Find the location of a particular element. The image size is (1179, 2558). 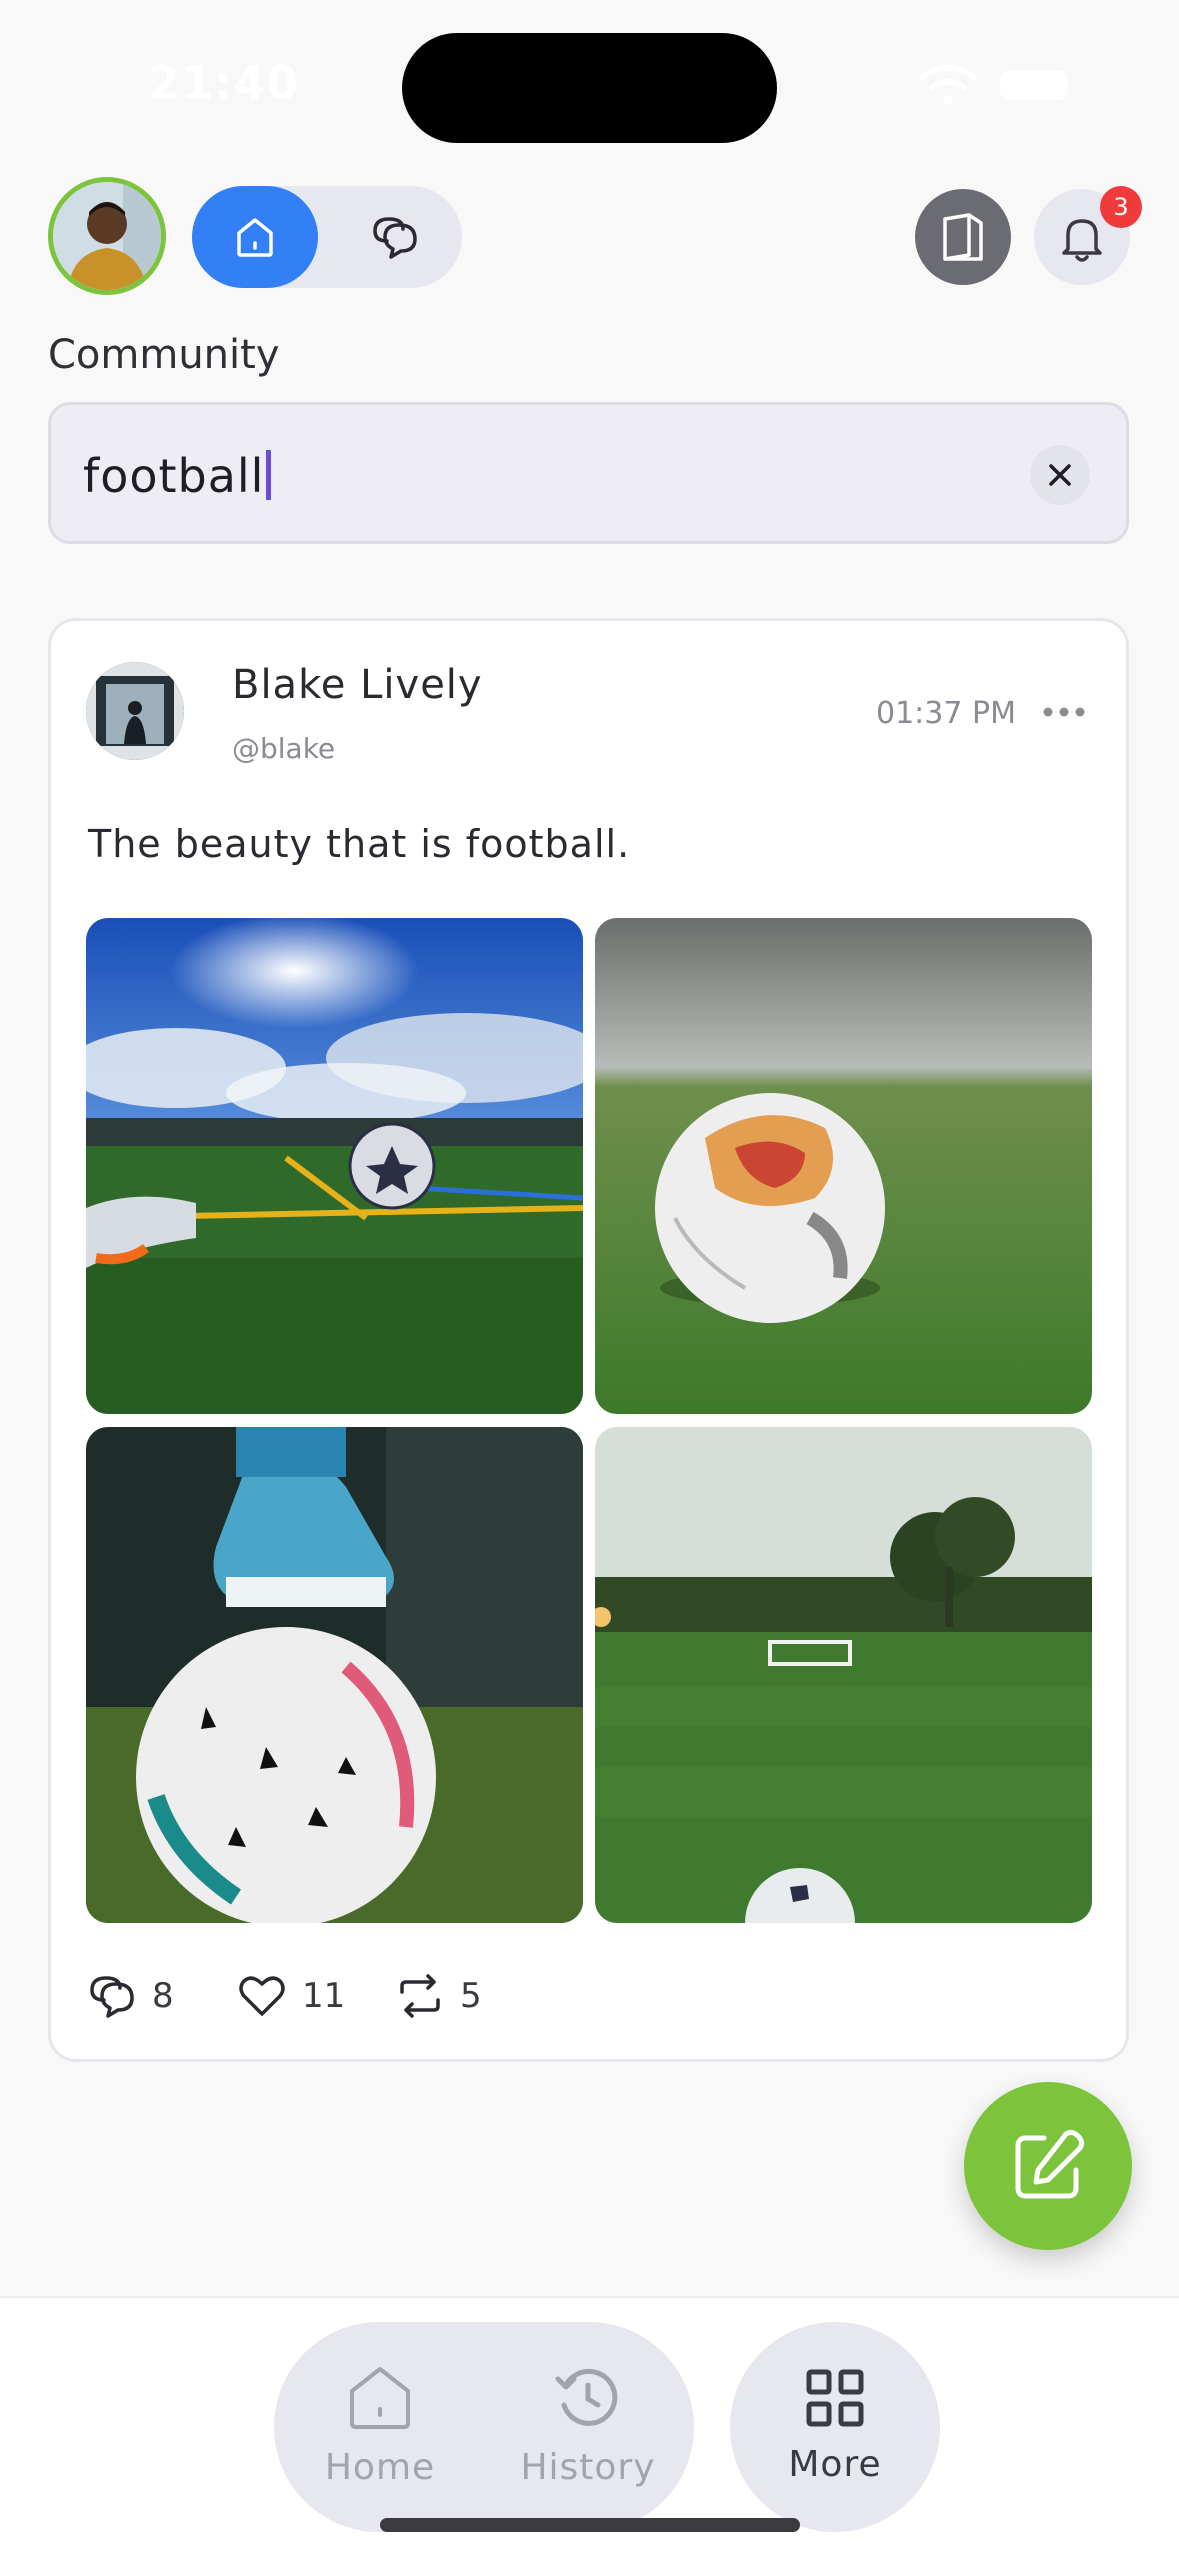

search-input: football is located at coordinates (177, 476).